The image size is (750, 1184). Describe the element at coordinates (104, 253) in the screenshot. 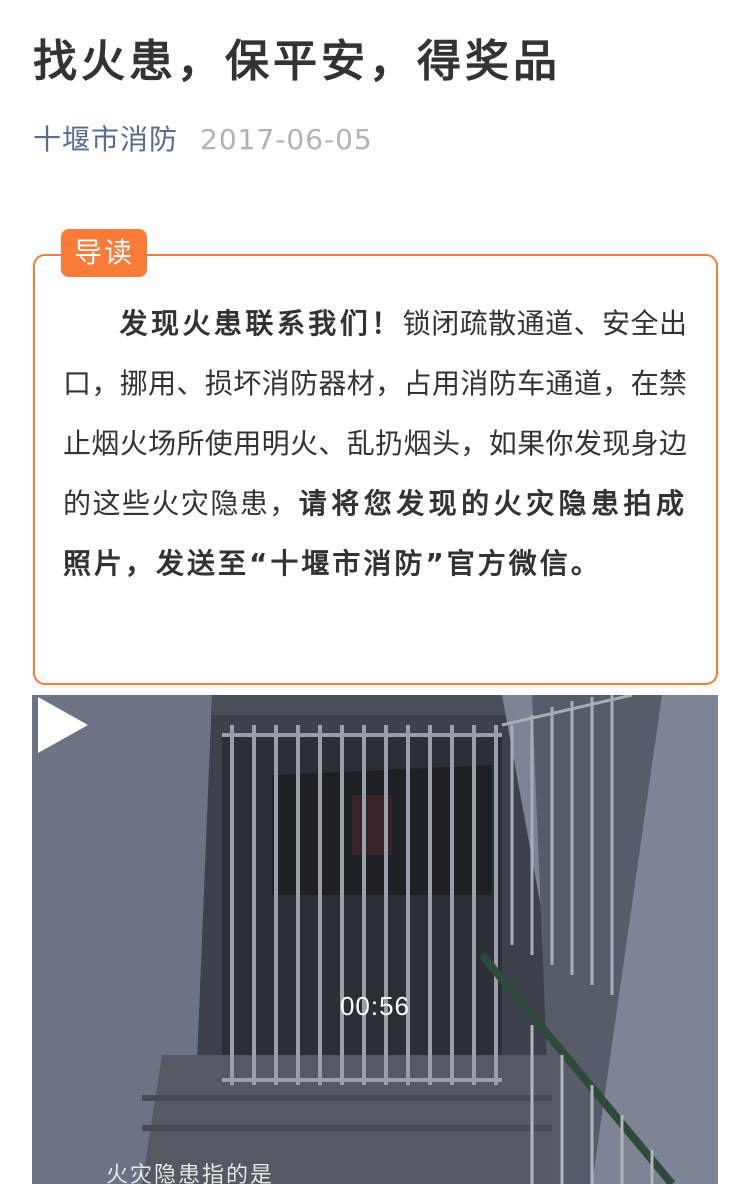

I see `guide-tag: 导读` at that location.